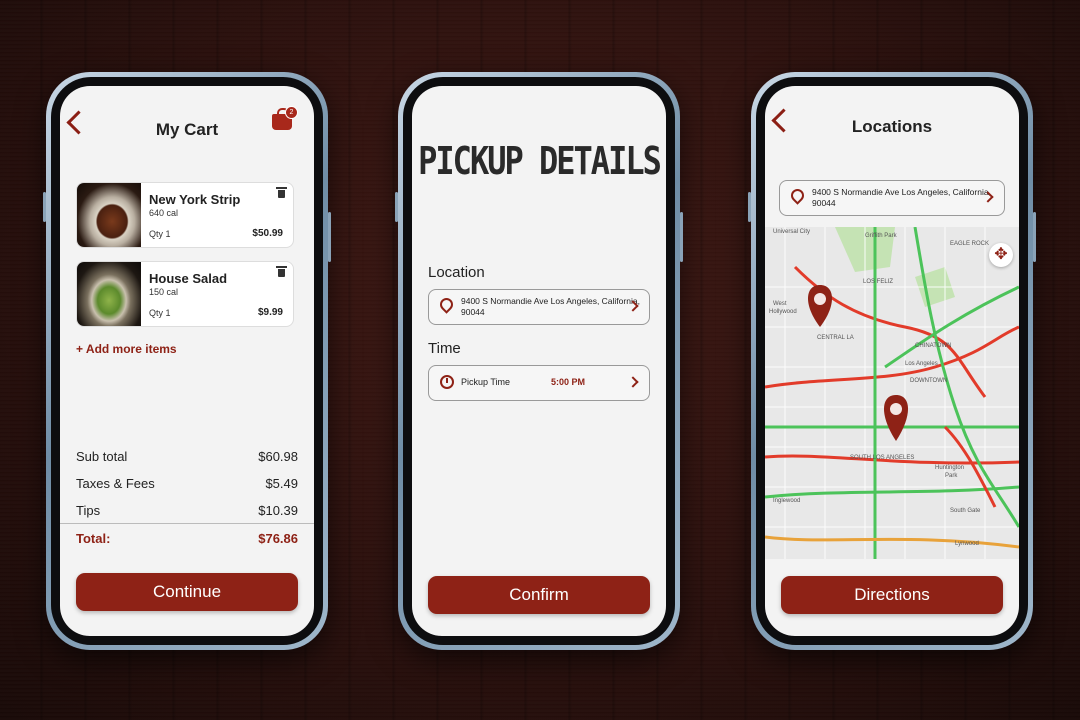 Image resolution: width=1080 pixels, height=720 pixels. I want to click on svg-text: Griffith Park, so click(881, 236).